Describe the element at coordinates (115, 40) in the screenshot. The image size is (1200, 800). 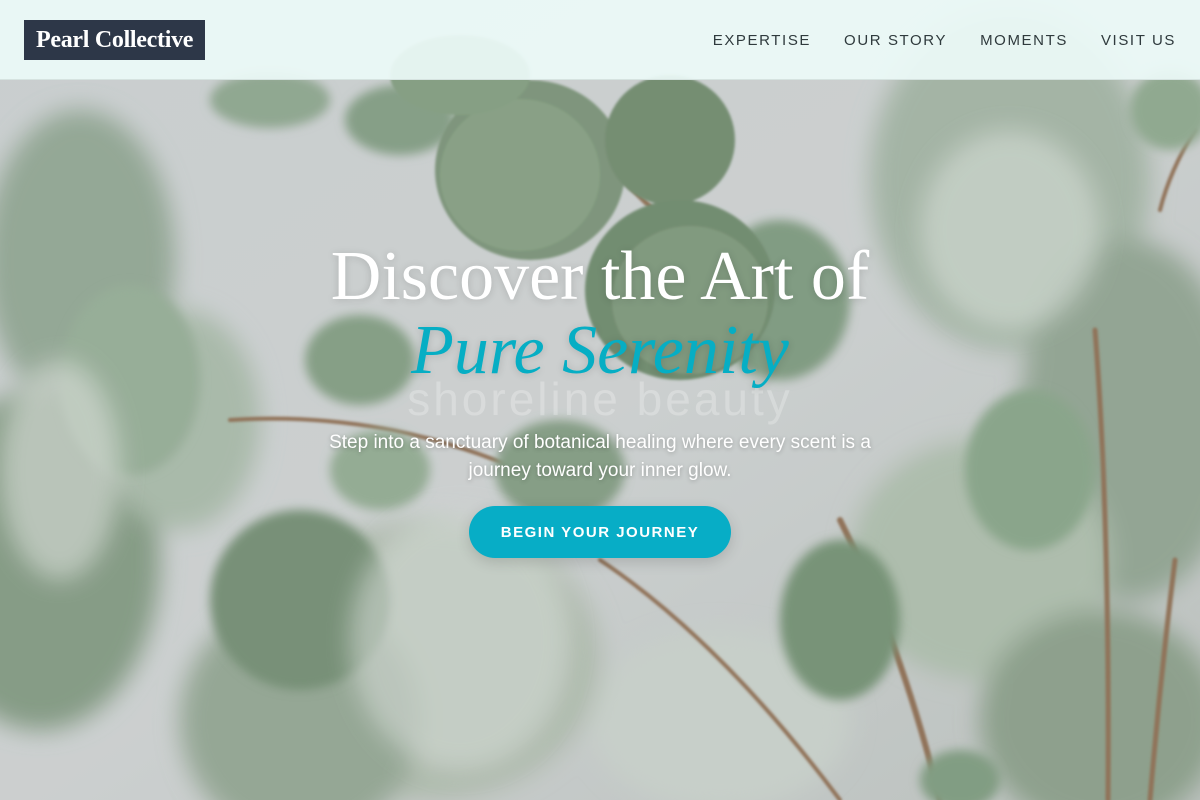
I see `brand-logo: Pearl Collective` at that location.